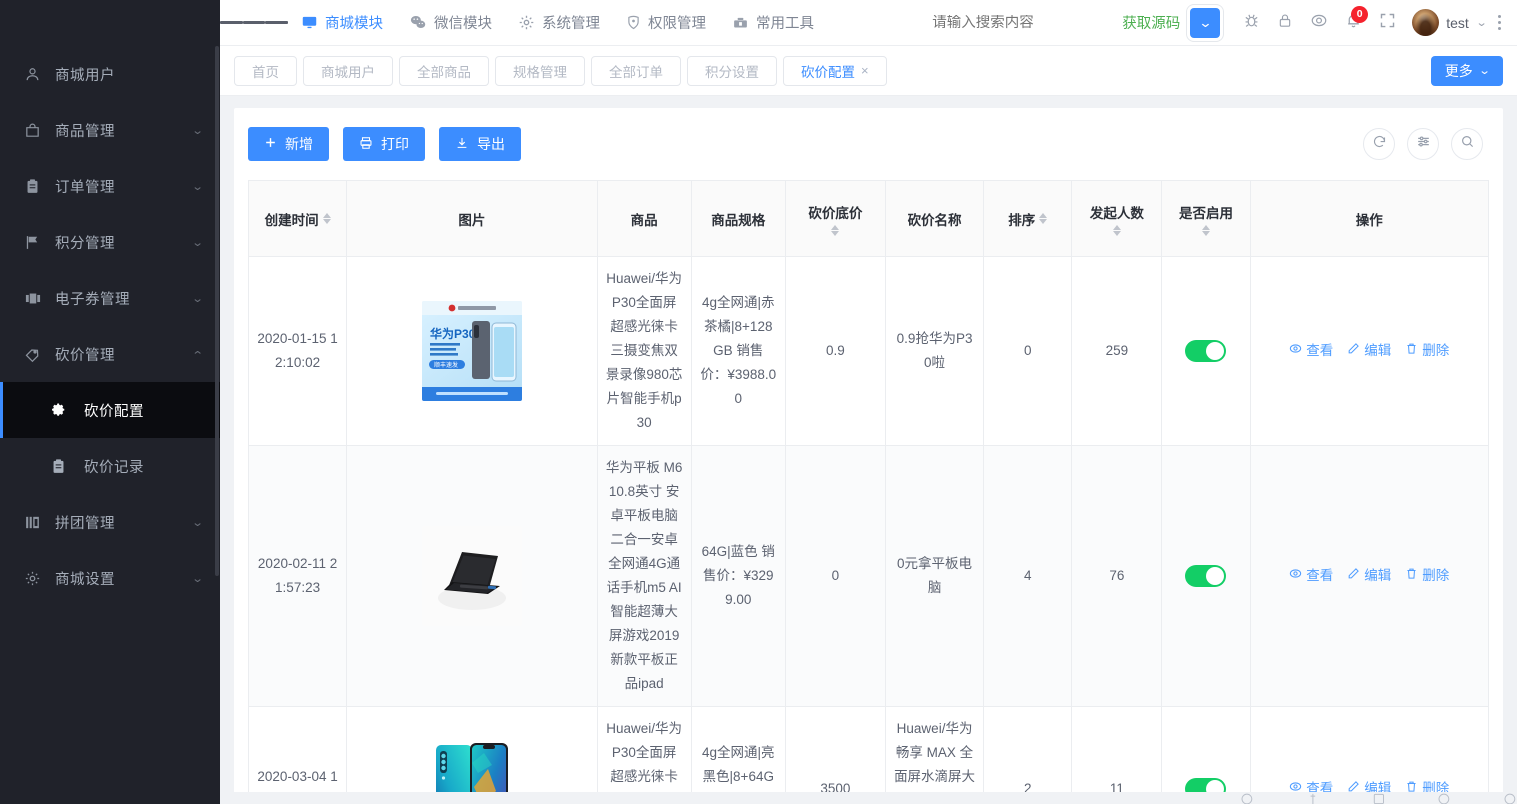 The width and height of the screenshot is (1517, 804). What do you see at coordinates (110, 130) in the screenshot?
I see `sidebar-item-goods: 商品管理 ⌄` at bounding box center [110, 130].